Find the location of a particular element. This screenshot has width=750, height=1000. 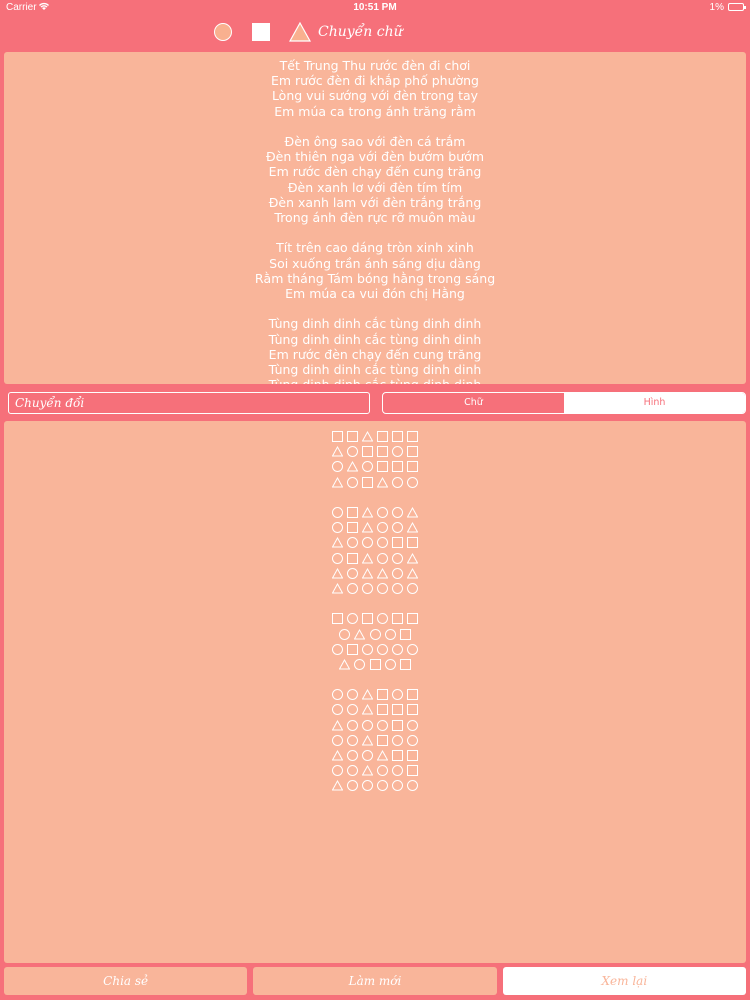

tab-shape: Hình is located at coordinates (654, 403).